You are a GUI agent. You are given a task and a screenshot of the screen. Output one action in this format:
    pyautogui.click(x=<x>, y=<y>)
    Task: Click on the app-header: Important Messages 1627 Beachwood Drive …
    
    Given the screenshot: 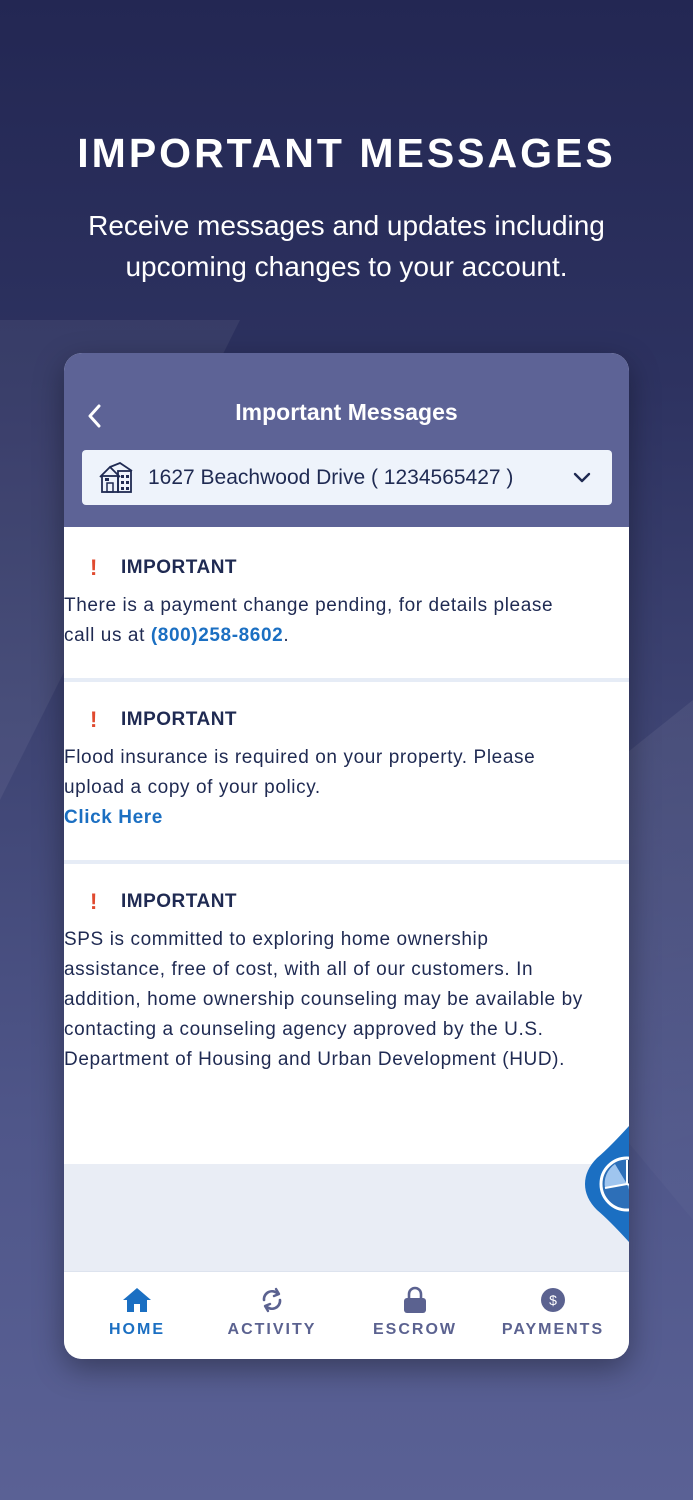 What is the action you would take?
    pyautogui.click(x=346, y=440)
    